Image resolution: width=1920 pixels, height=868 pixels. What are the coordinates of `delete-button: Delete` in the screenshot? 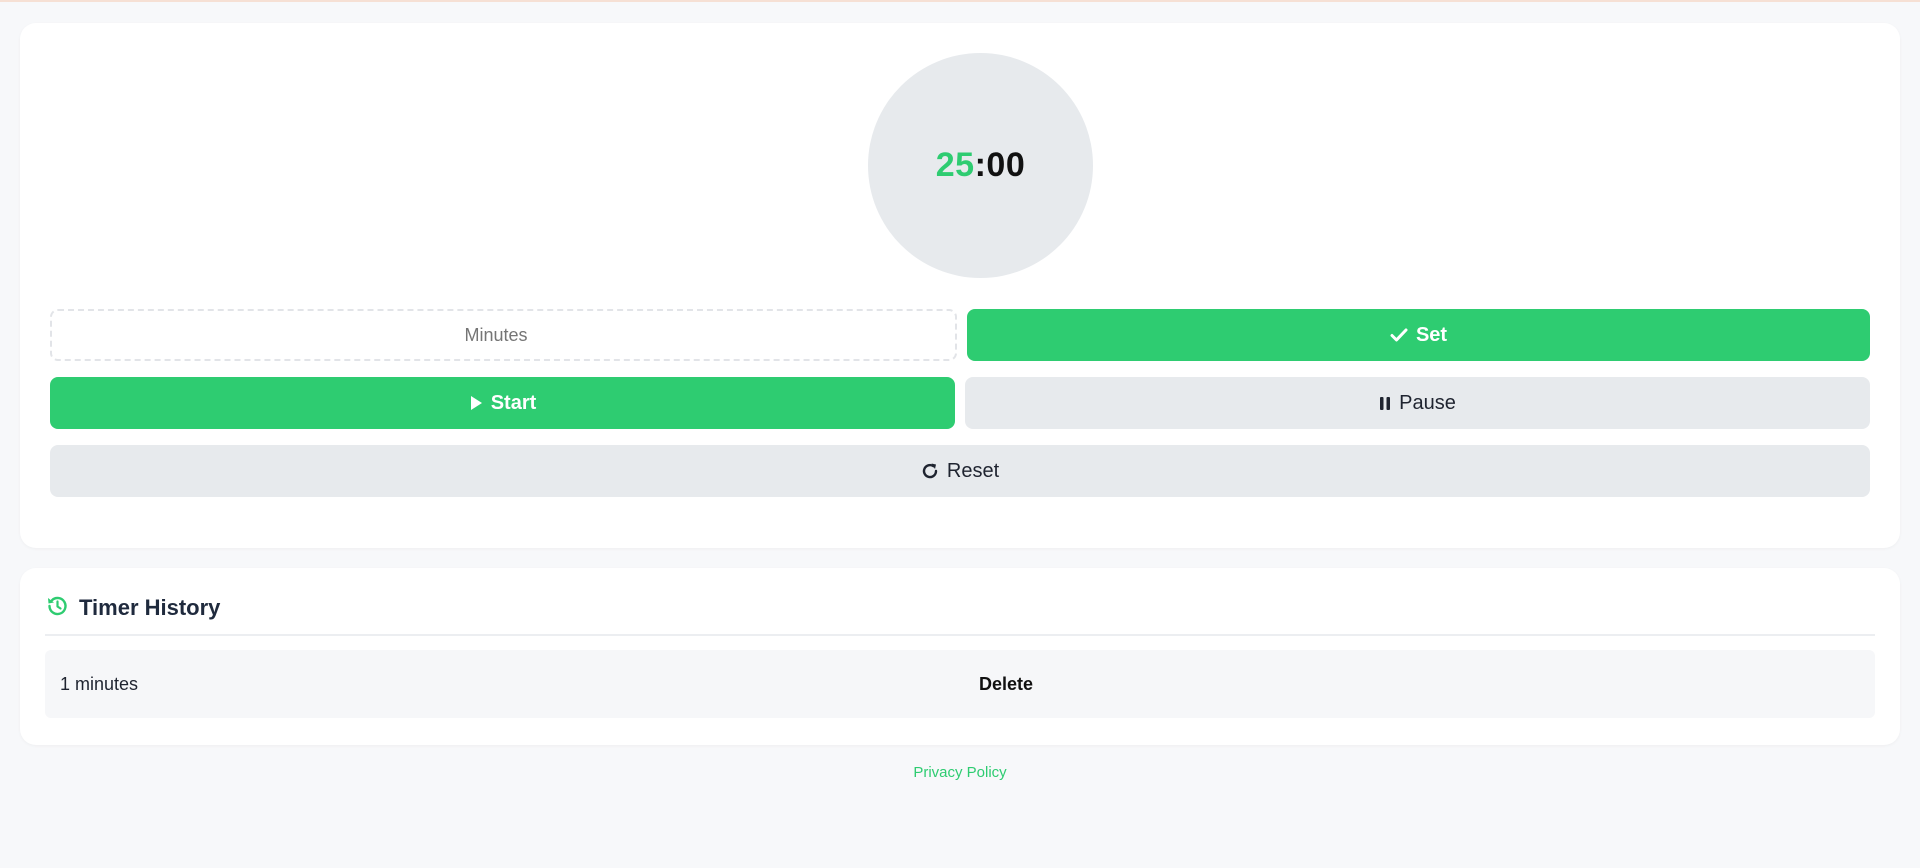 It's located at (1006, 684).